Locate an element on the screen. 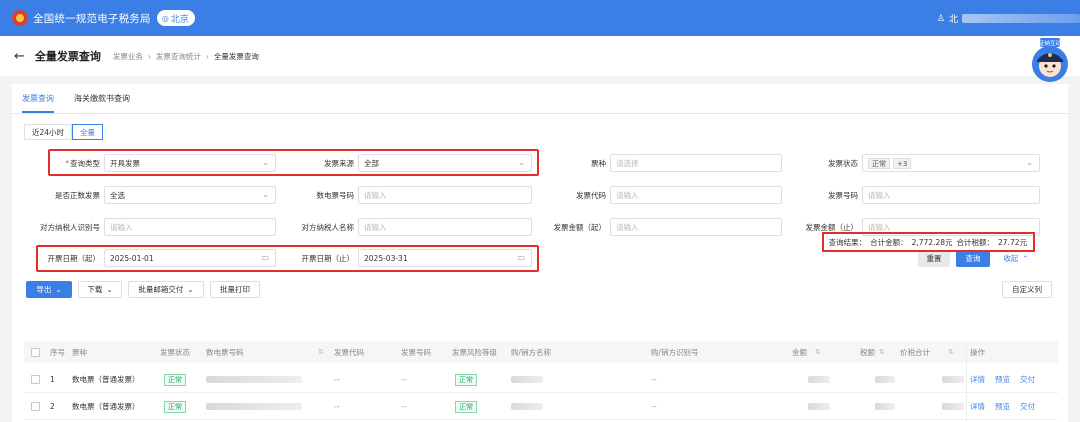 Image resolution: width=1080 pixels, height=422 pixels. highlight-box-dates is located at coordinates (287, 258).